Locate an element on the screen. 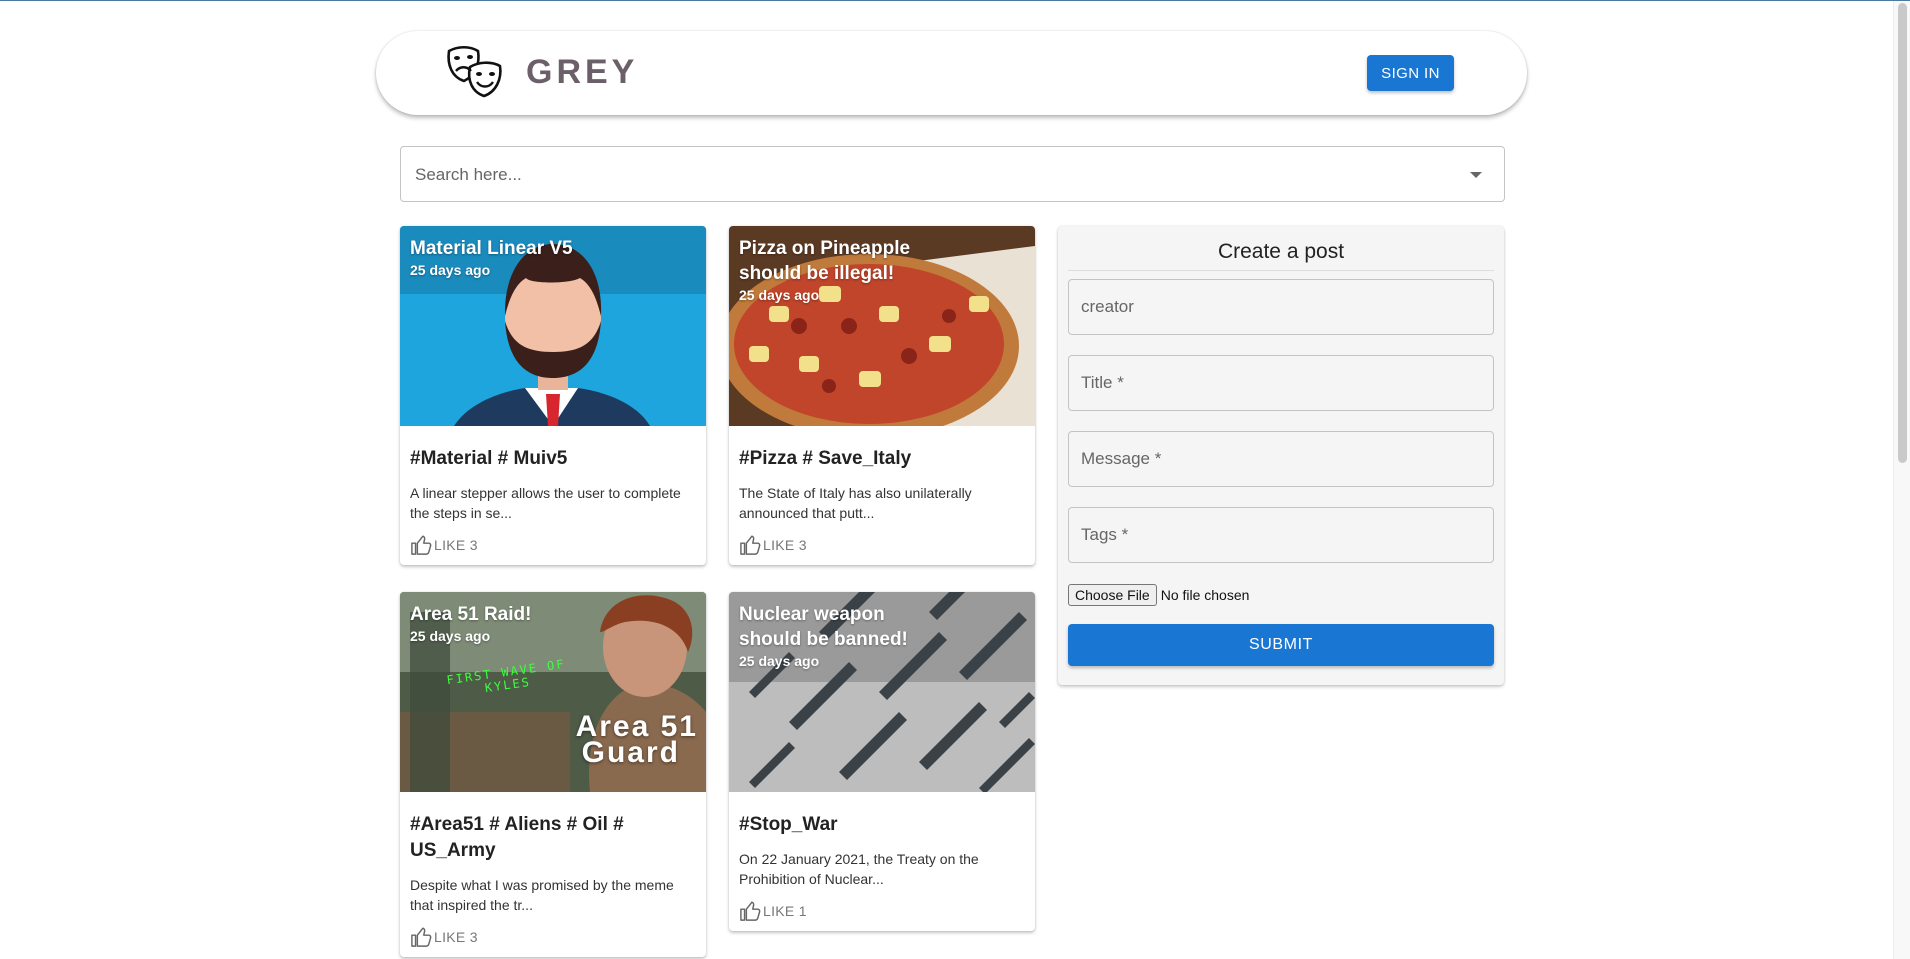 Image resolution: width=1910 pixels, height=959 pixels. post-image: Material Linear V5 25 days ago is located at coordinates (553, 326).